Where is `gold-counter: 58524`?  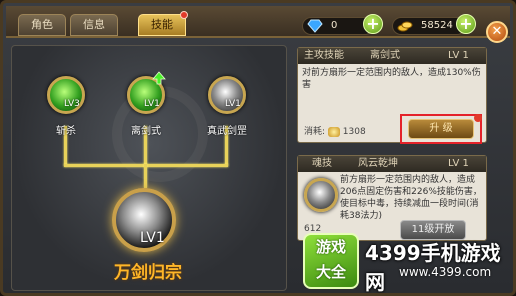 gold-counter: 58524 is located at coordinates (429, 26).